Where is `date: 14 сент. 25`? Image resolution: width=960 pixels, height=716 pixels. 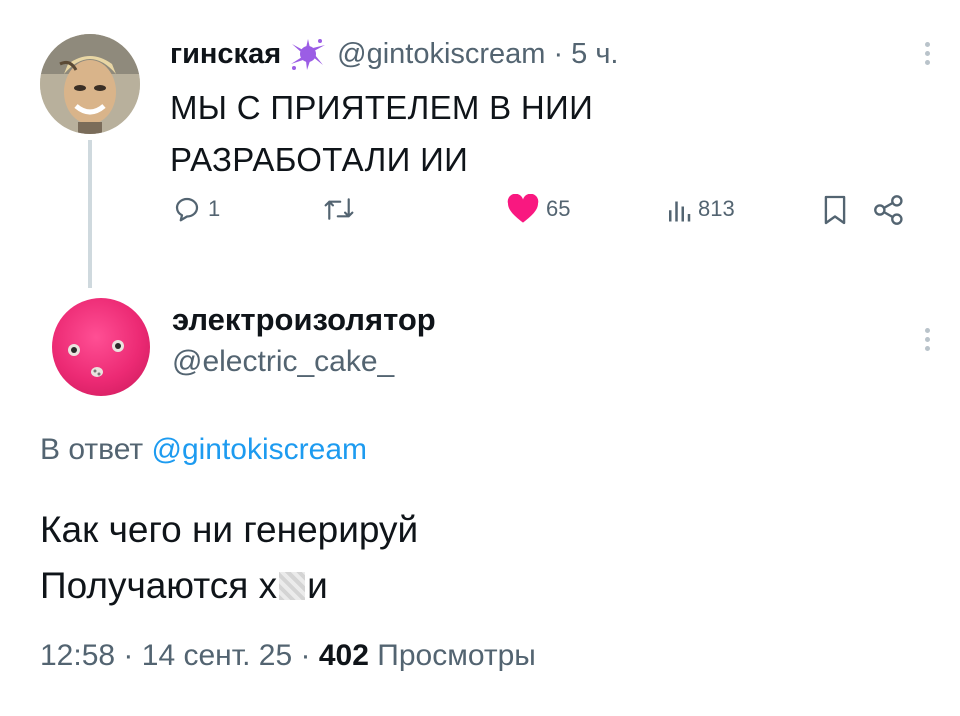 date: 14 сент. 25 is located at coordinates (217, 655).